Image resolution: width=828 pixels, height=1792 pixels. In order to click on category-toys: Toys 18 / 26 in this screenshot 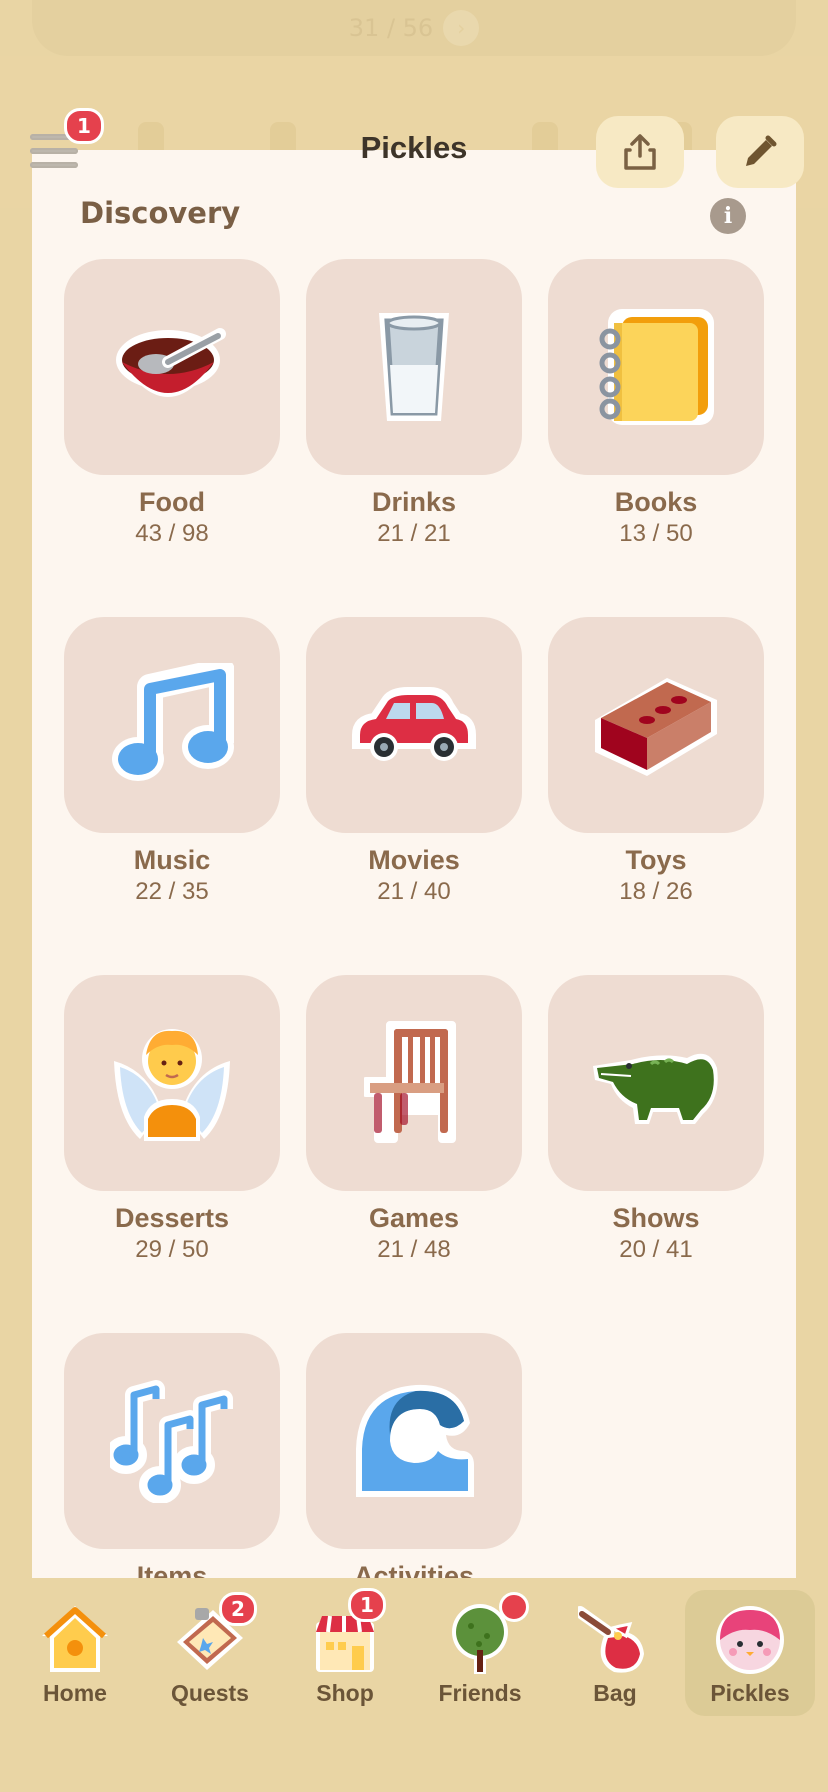, I will do `click(656, 772)`.